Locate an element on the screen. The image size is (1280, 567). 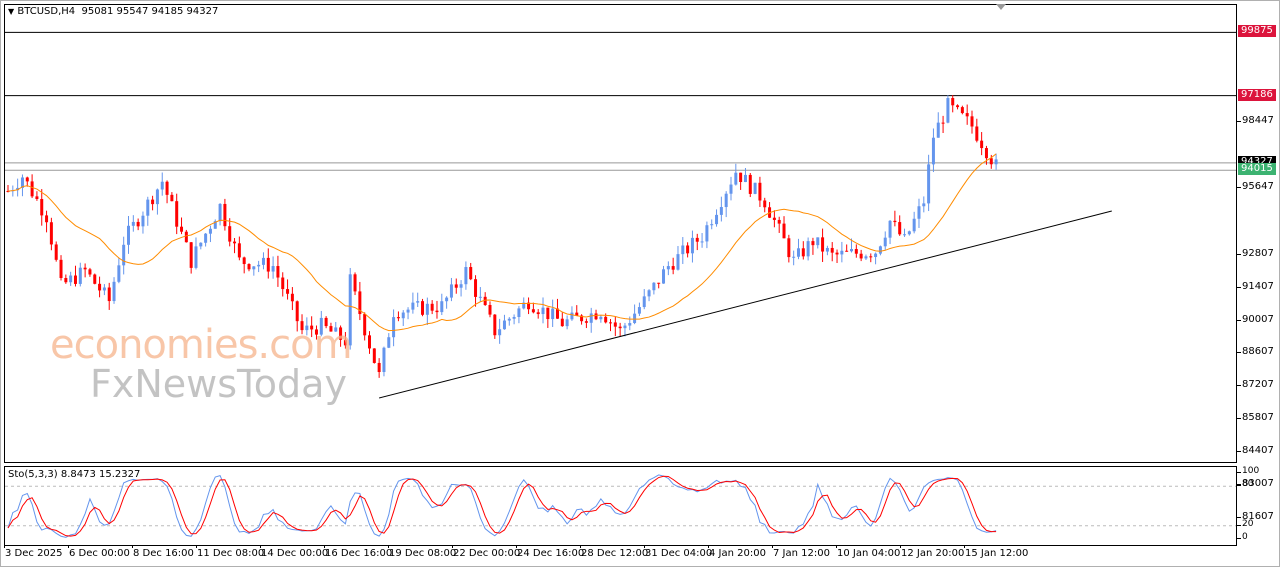
d-value: 15.2327 is located at coordinates (120, 474).